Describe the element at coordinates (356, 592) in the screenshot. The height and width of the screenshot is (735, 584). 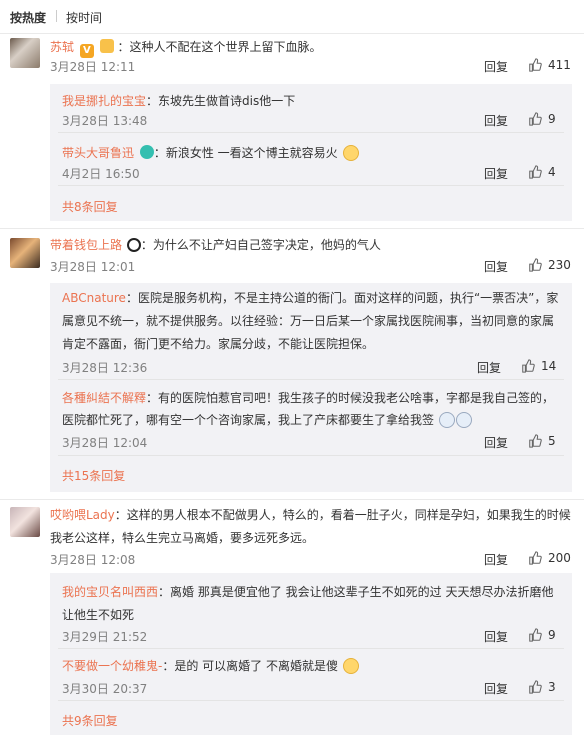
I see `reply-text: ：离婚 那真是便宜他了 我会让他这辈子生不如死的过 天天想尽办法折磨他` at that location.